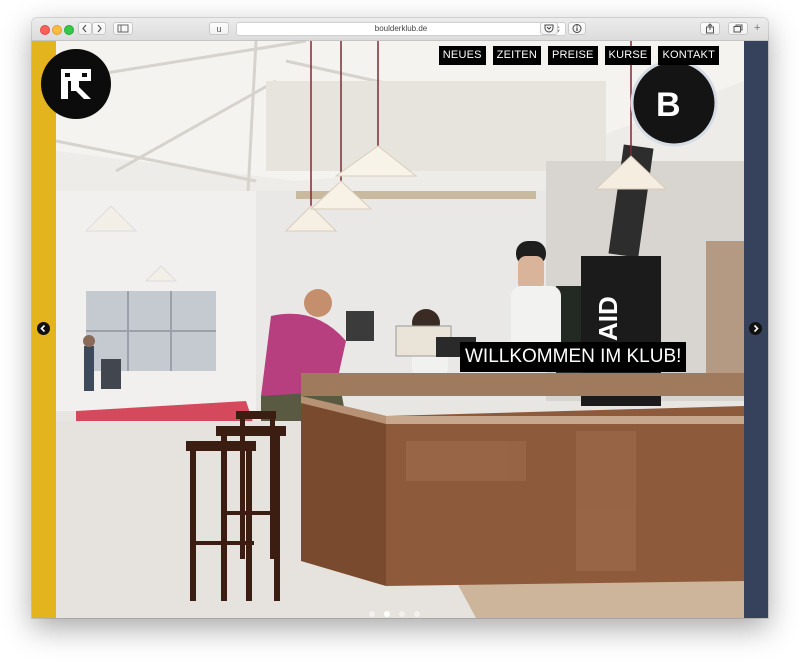  I want to click on tabs-icon, so click(738, 28).